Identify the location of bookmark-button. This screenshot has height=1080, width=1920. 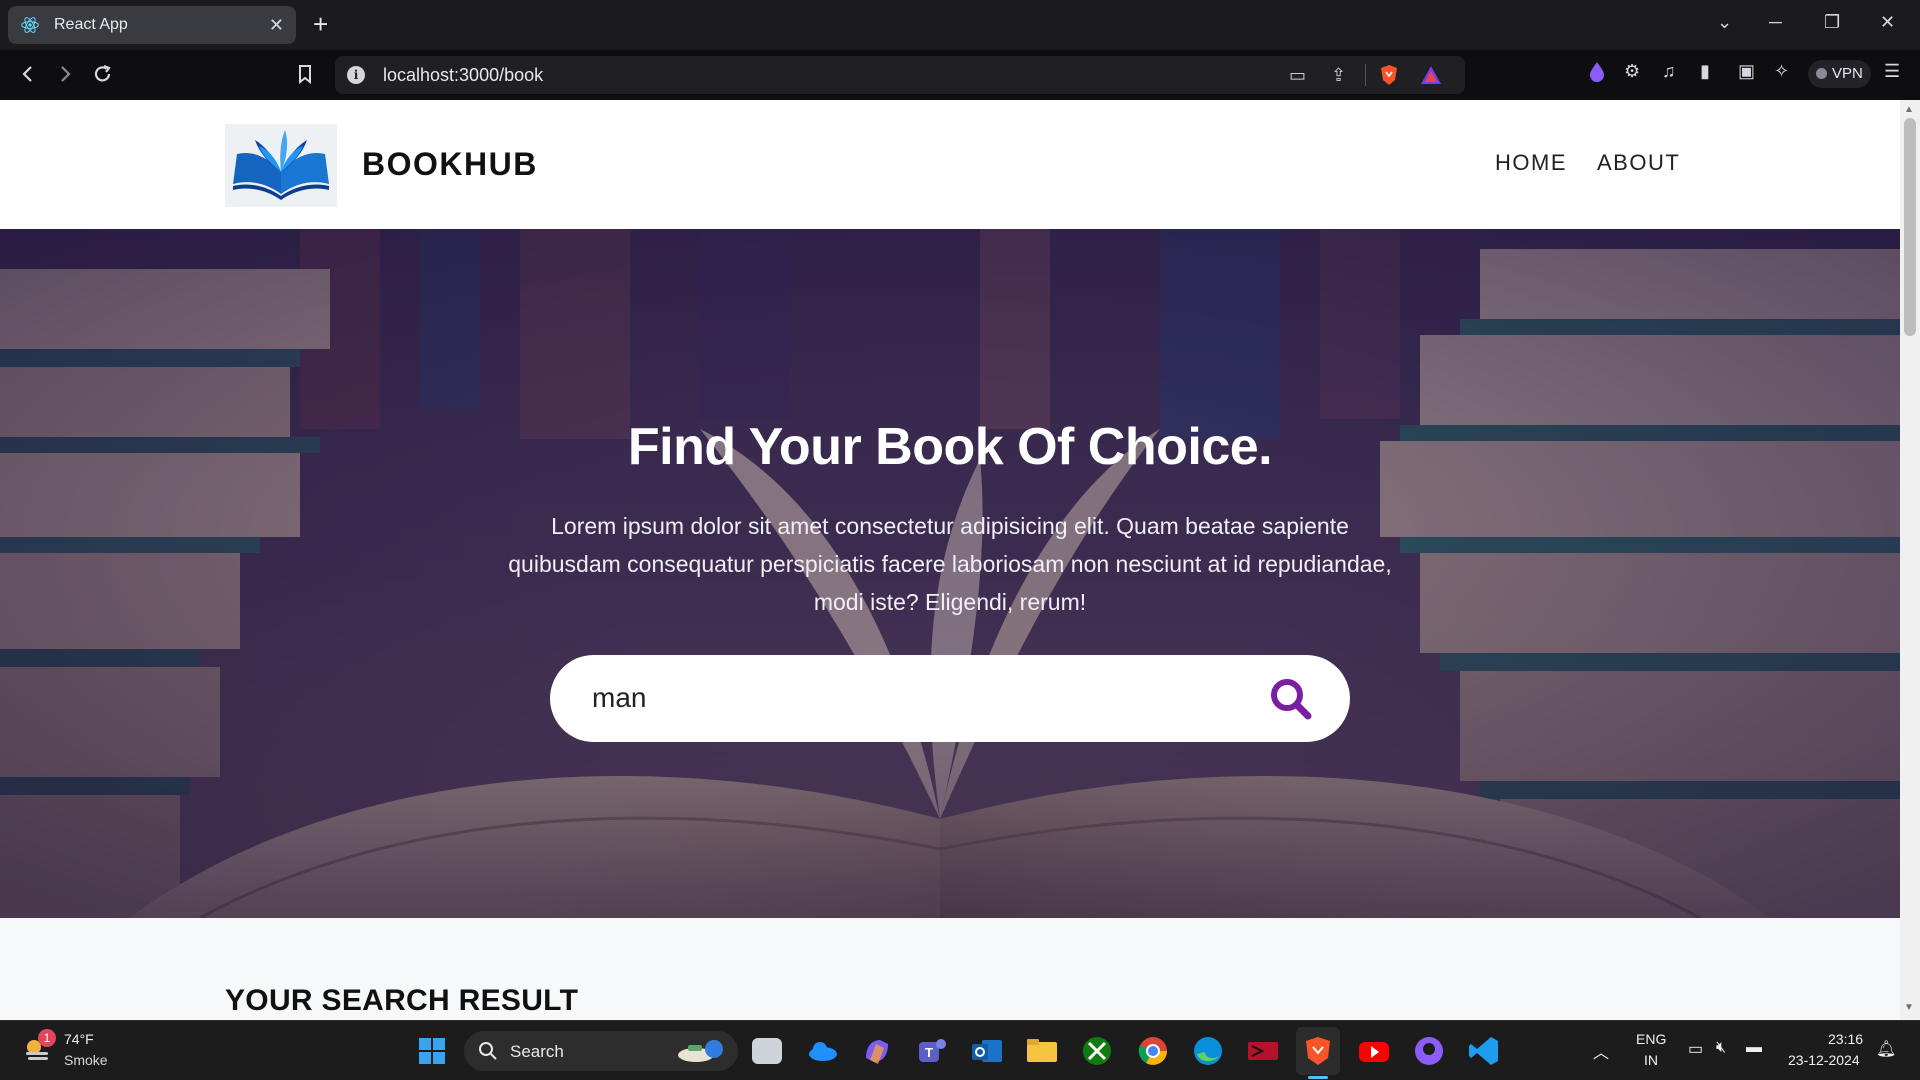
(305, 76).